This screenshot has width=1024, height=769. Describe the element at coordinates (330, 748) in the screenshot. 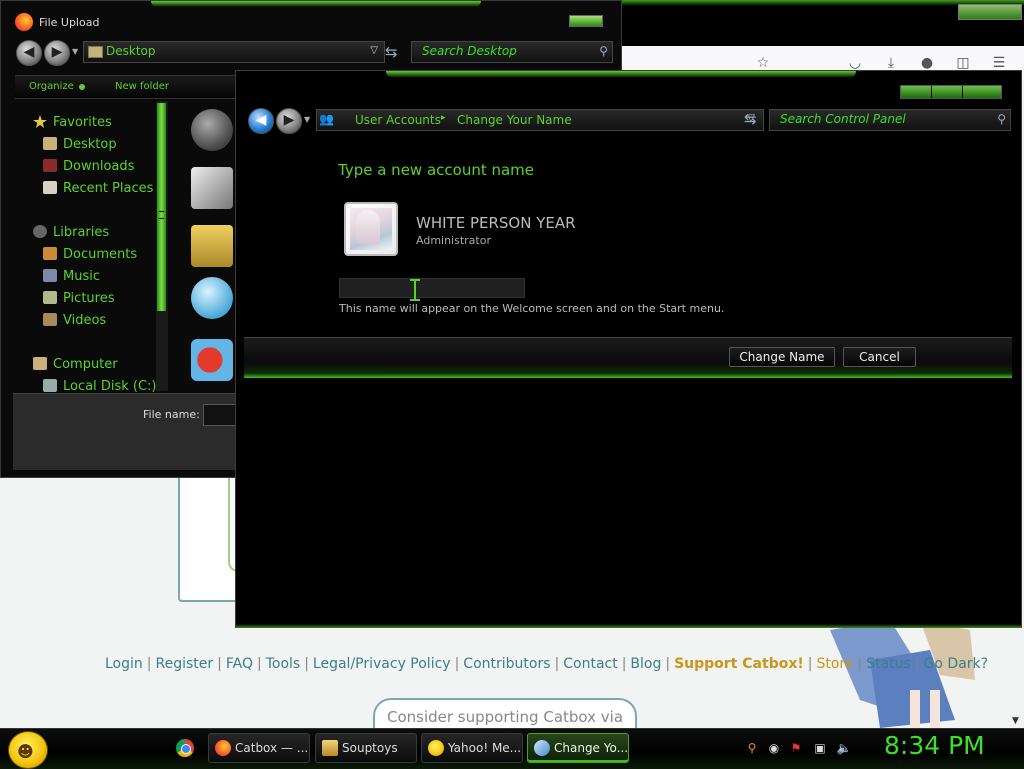

I see `souptoys-icon` at that location.